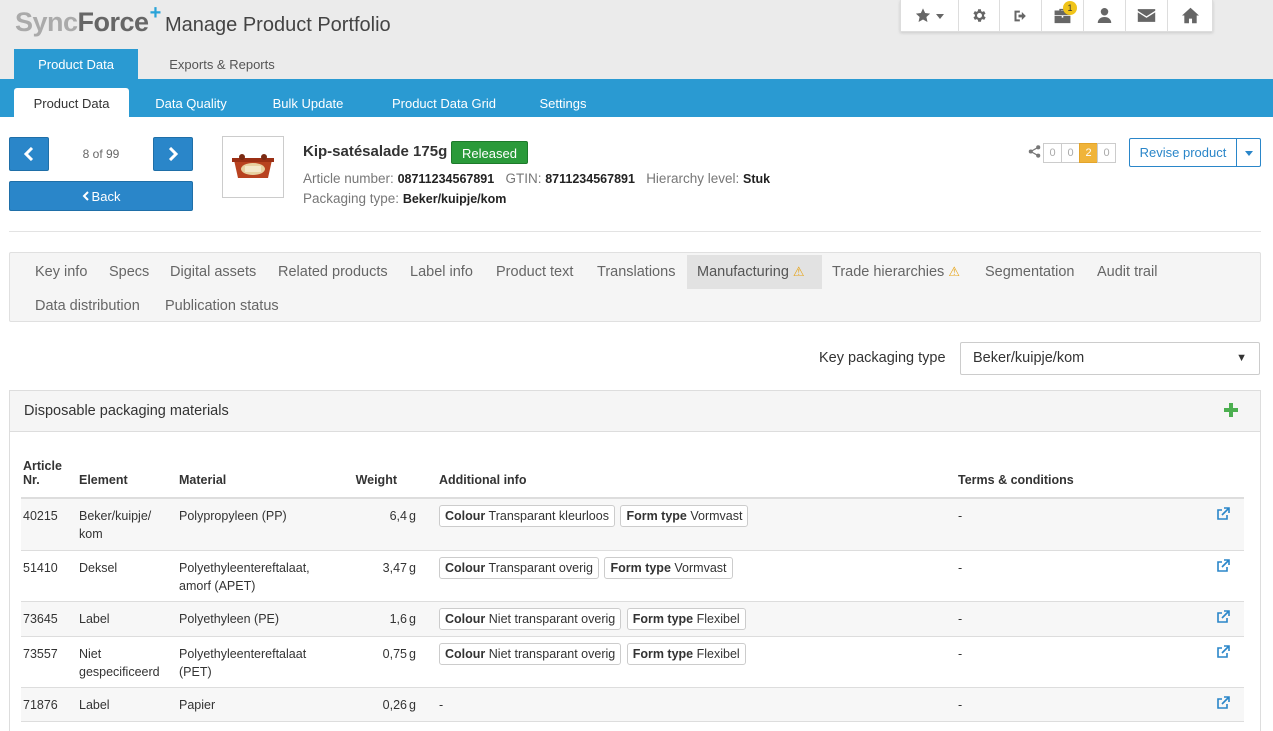  I want to click on notifications-button: 1, so click(1063, 15).